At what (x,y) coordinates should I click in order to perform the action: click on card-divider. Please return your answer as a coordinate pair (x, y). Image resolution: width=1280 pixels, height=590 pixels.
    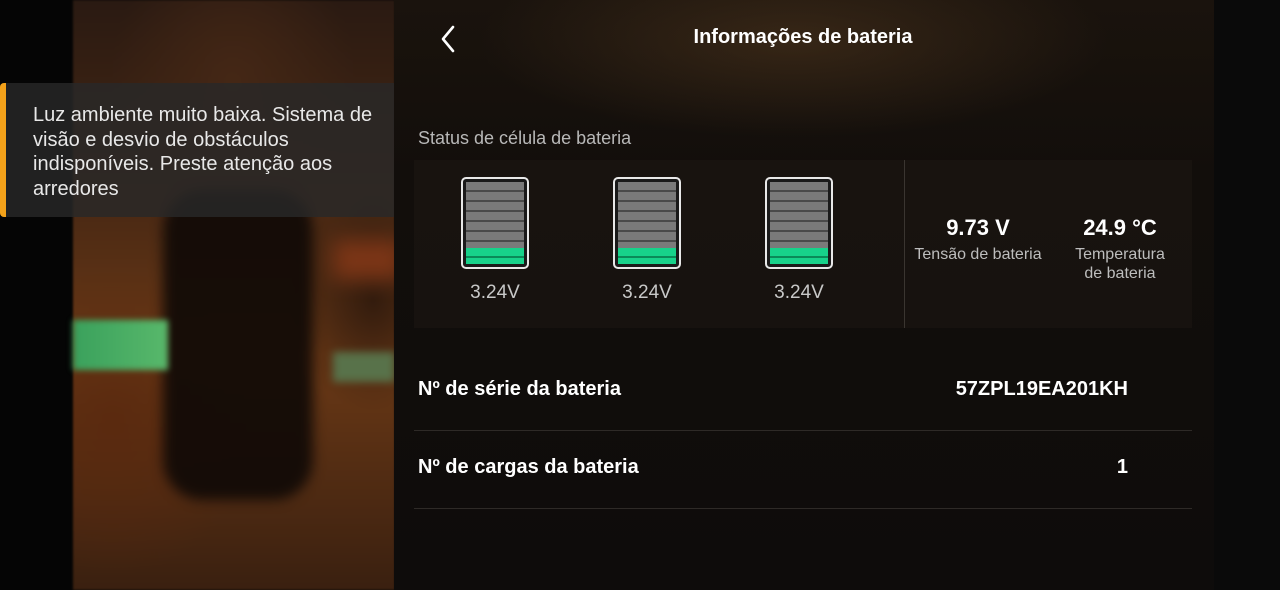
    Looking at the image, I should click on (904, 244).